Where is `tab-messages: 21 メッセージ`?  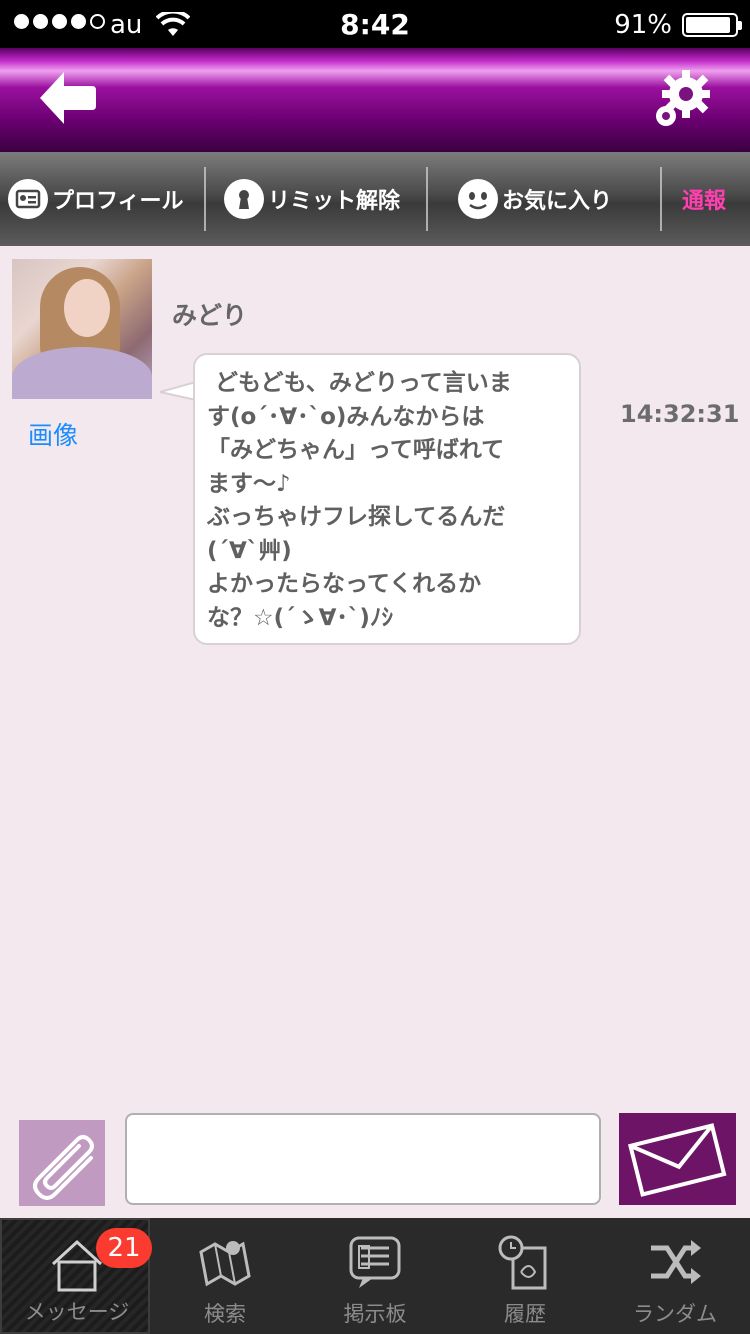 tab-messages: 21 メッセージ is located at coordinates (76, 1276).